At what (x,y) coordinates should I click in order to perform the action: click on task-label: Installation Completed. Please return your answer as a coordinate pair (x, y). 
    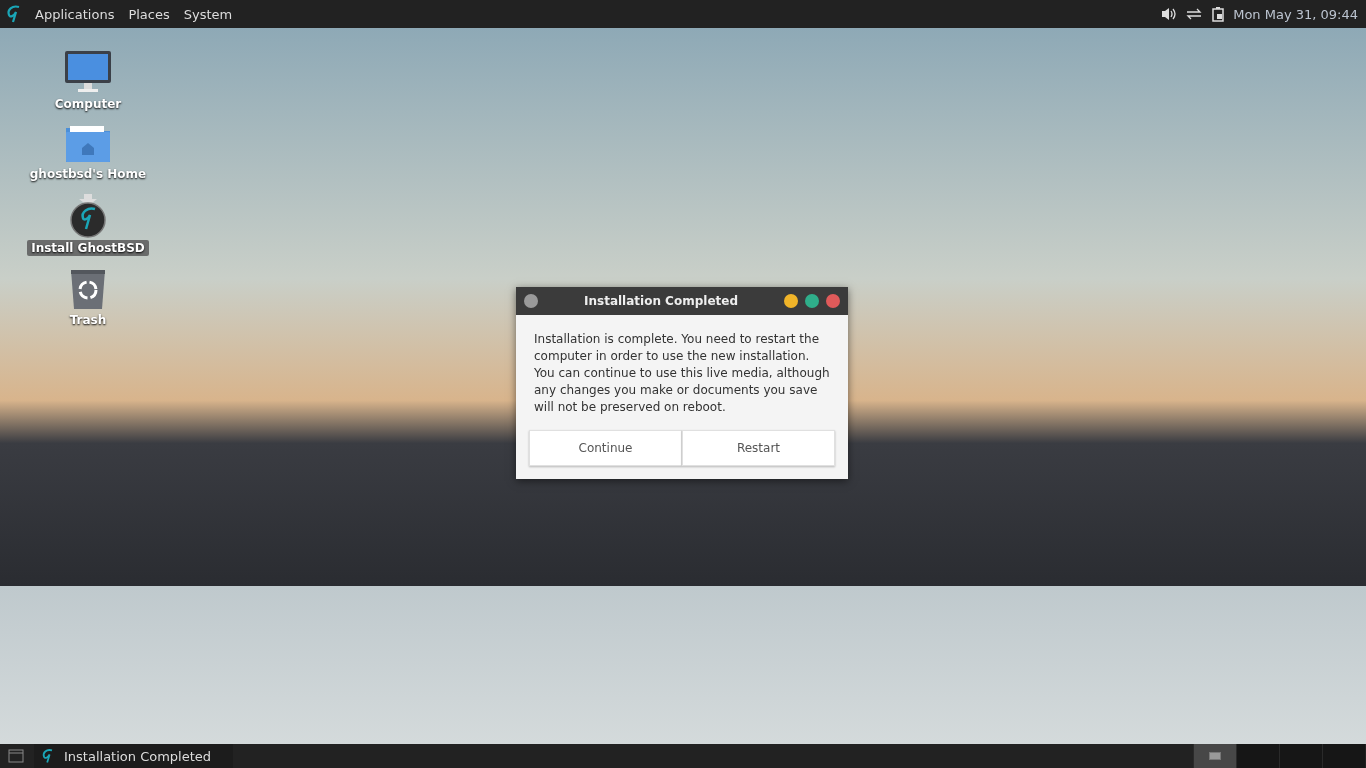
    Looking at the image, I should click on (138, 756).